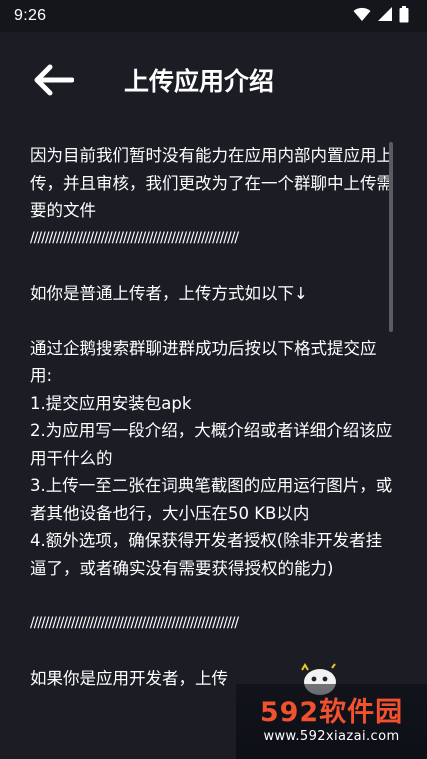 Image resolution: width=427 pixels, height=759 pixels. I want to click on status-bar: 9:26, so click(213, 16).